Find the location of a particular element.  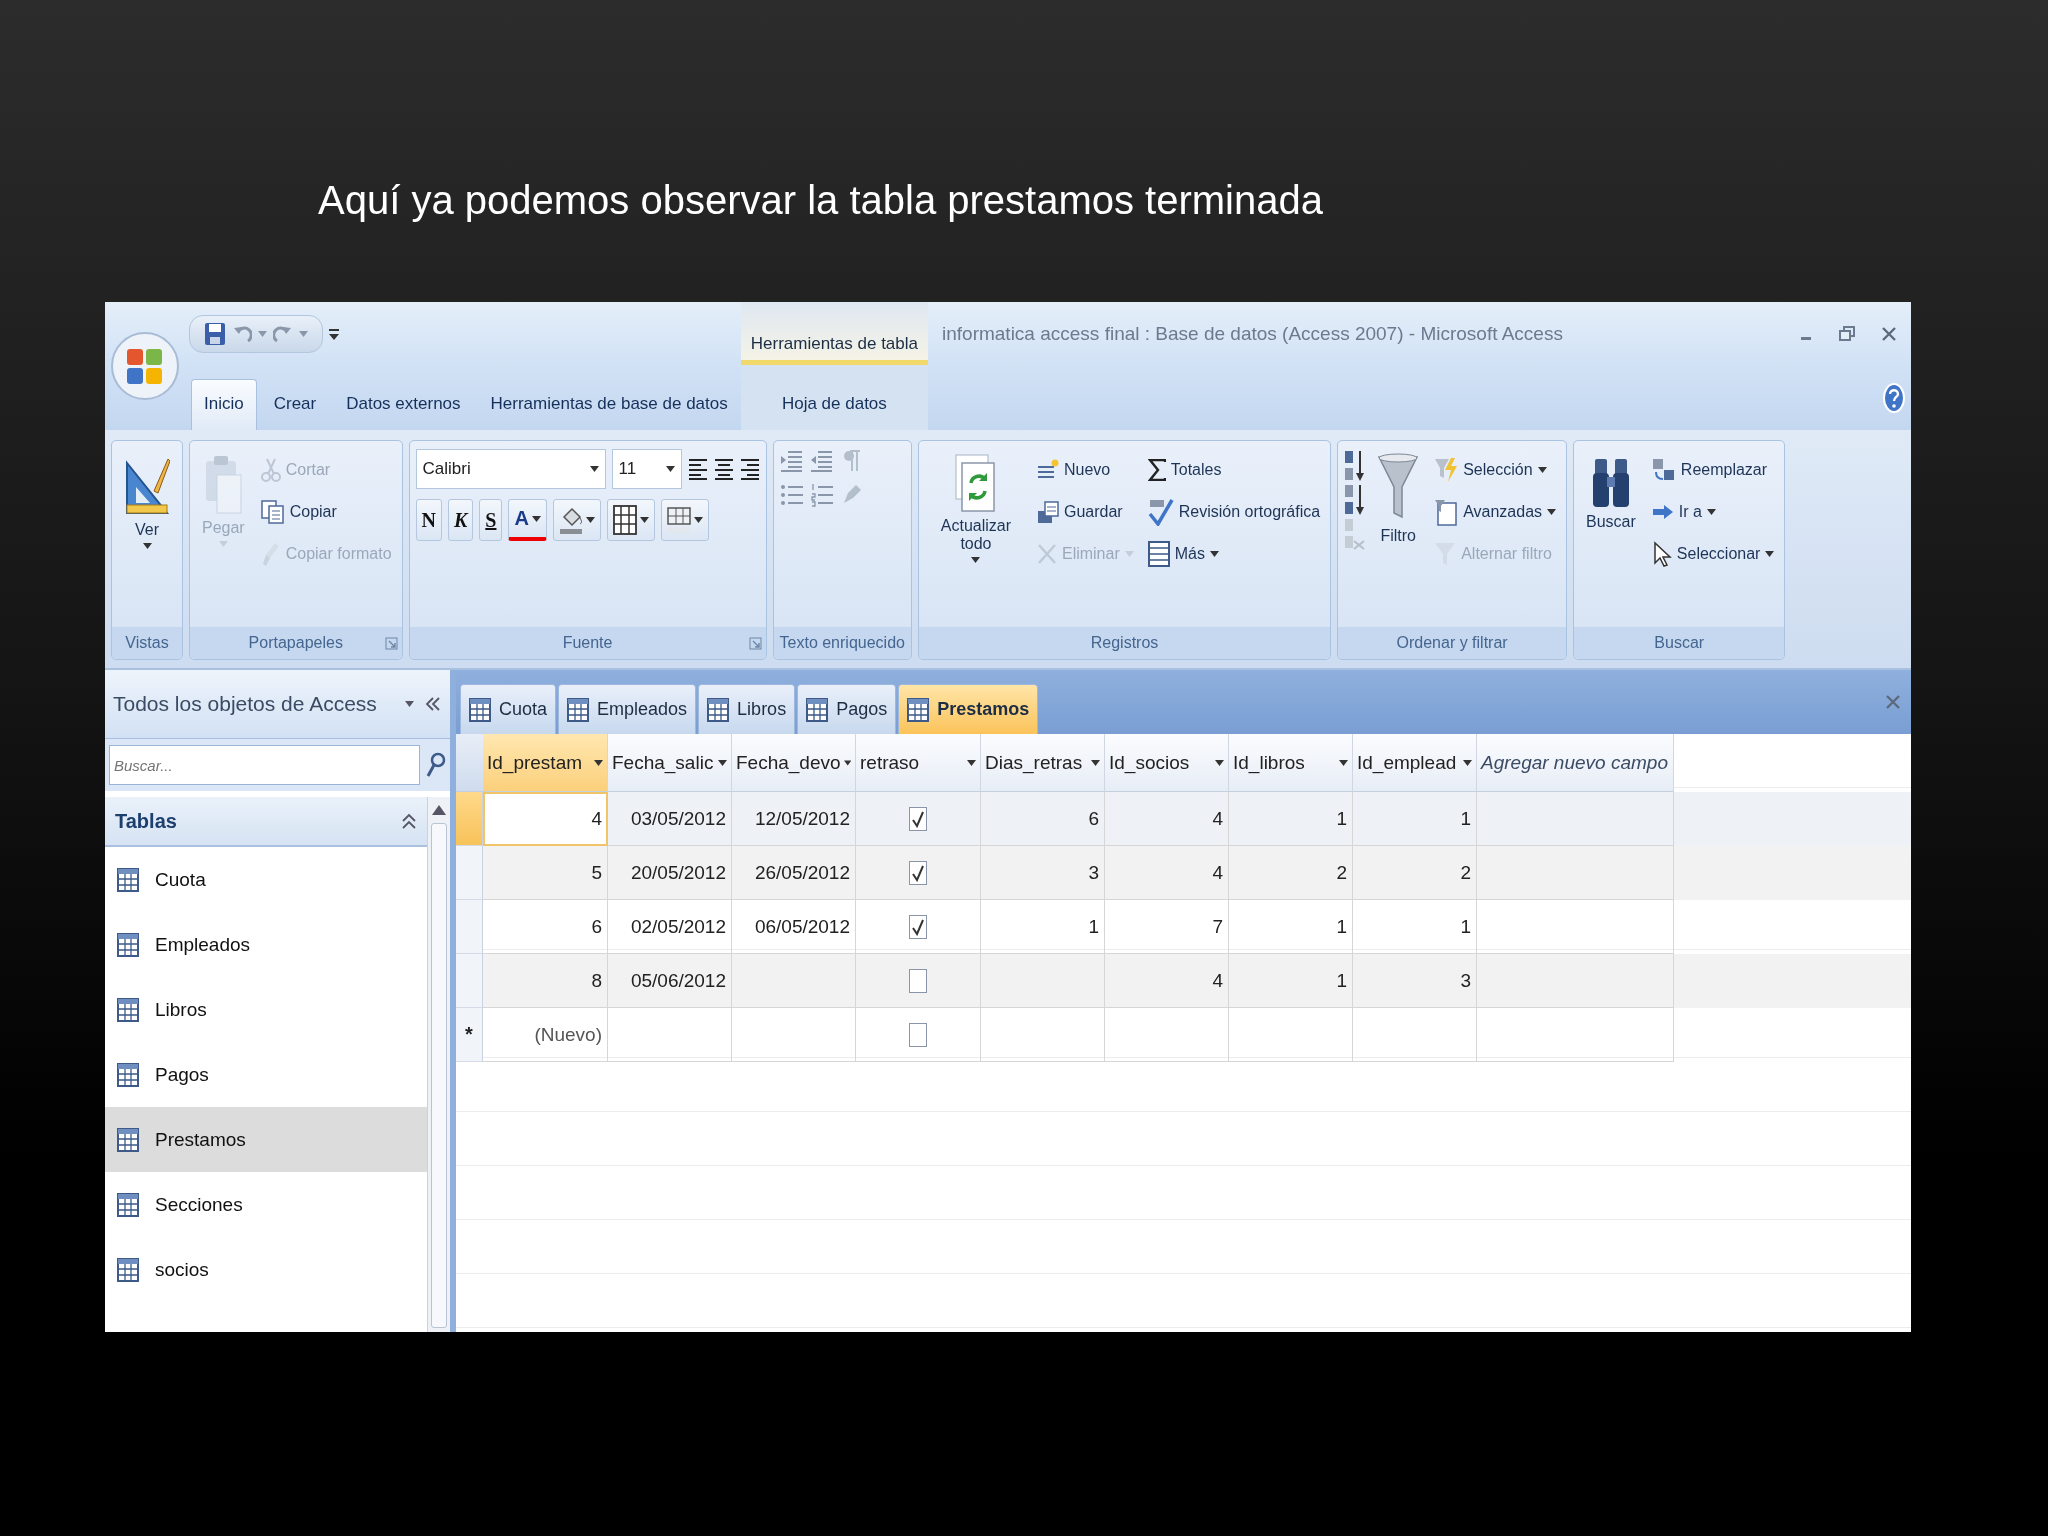

group-label: Buscar is located at coordinates (1679, 643).